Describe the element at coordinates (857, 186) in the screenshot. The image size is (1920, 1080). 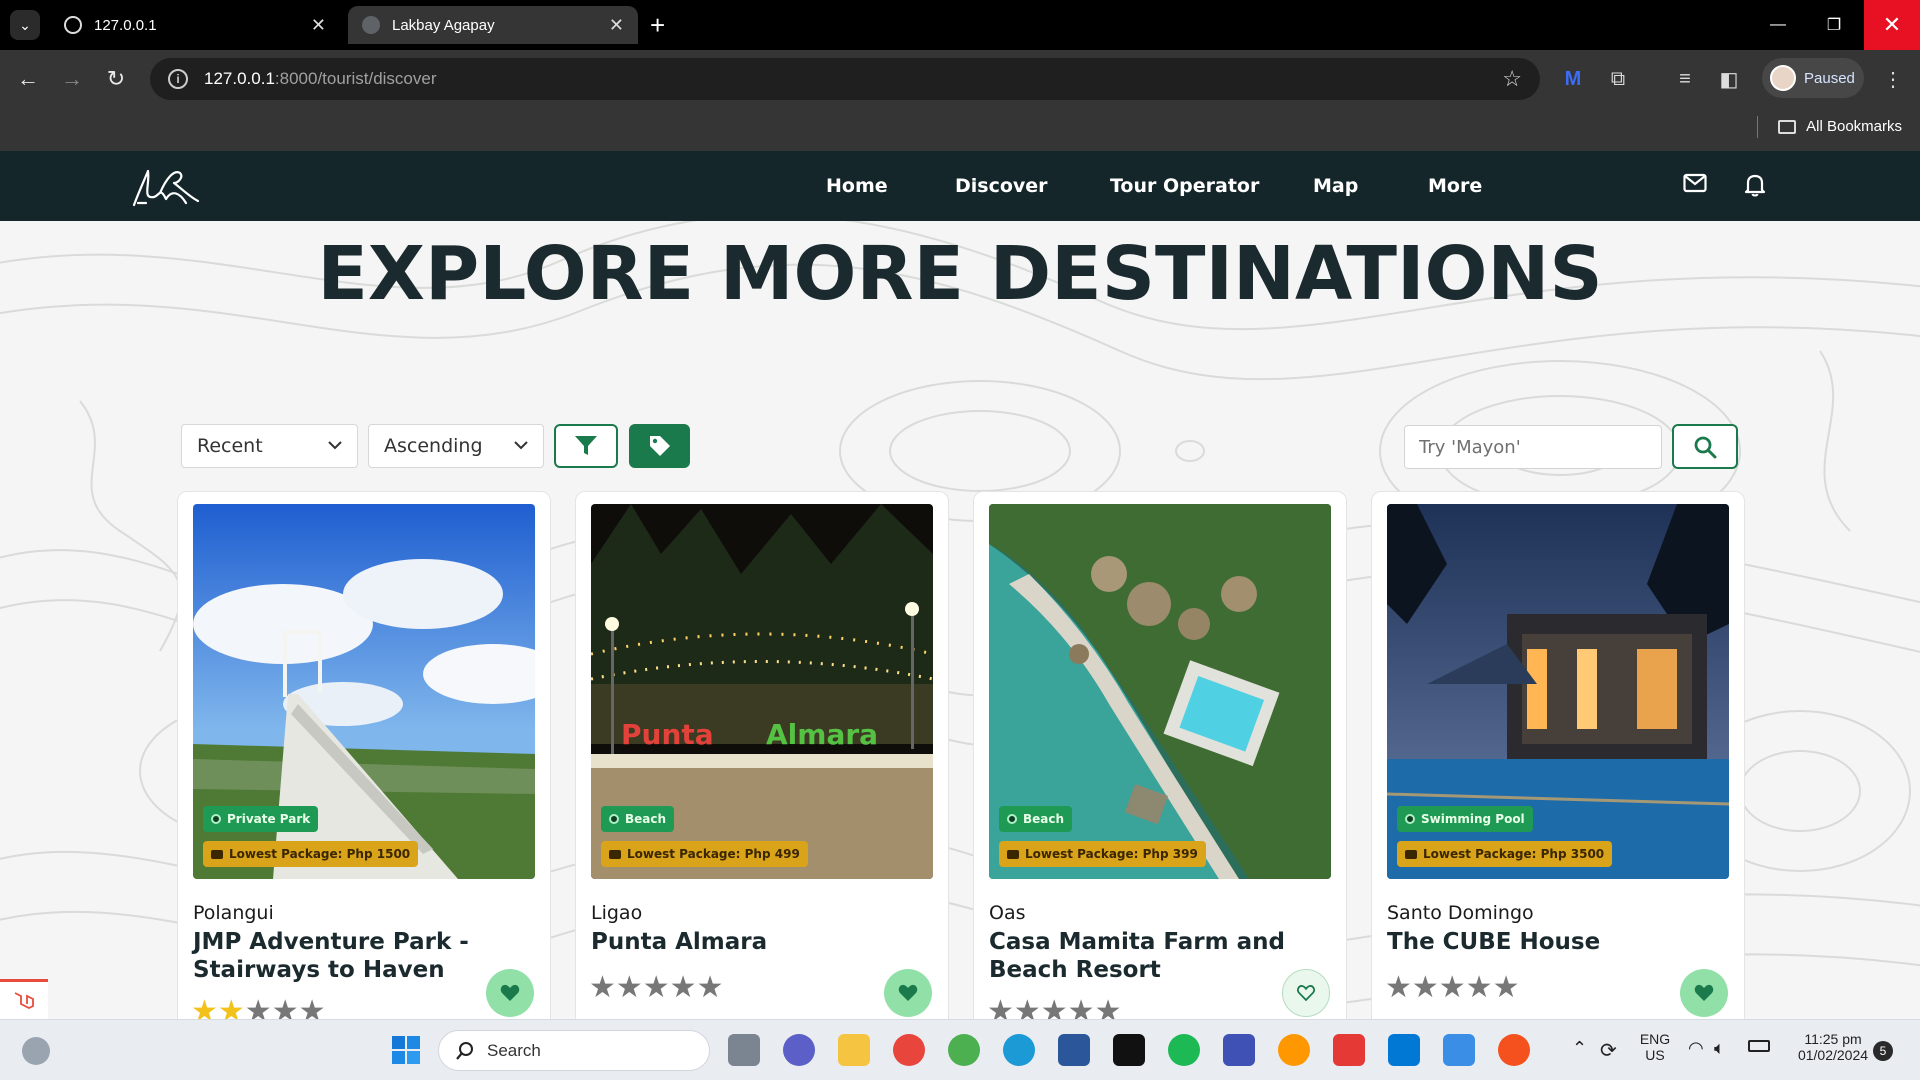
I see `nav-home: Home` at that location.